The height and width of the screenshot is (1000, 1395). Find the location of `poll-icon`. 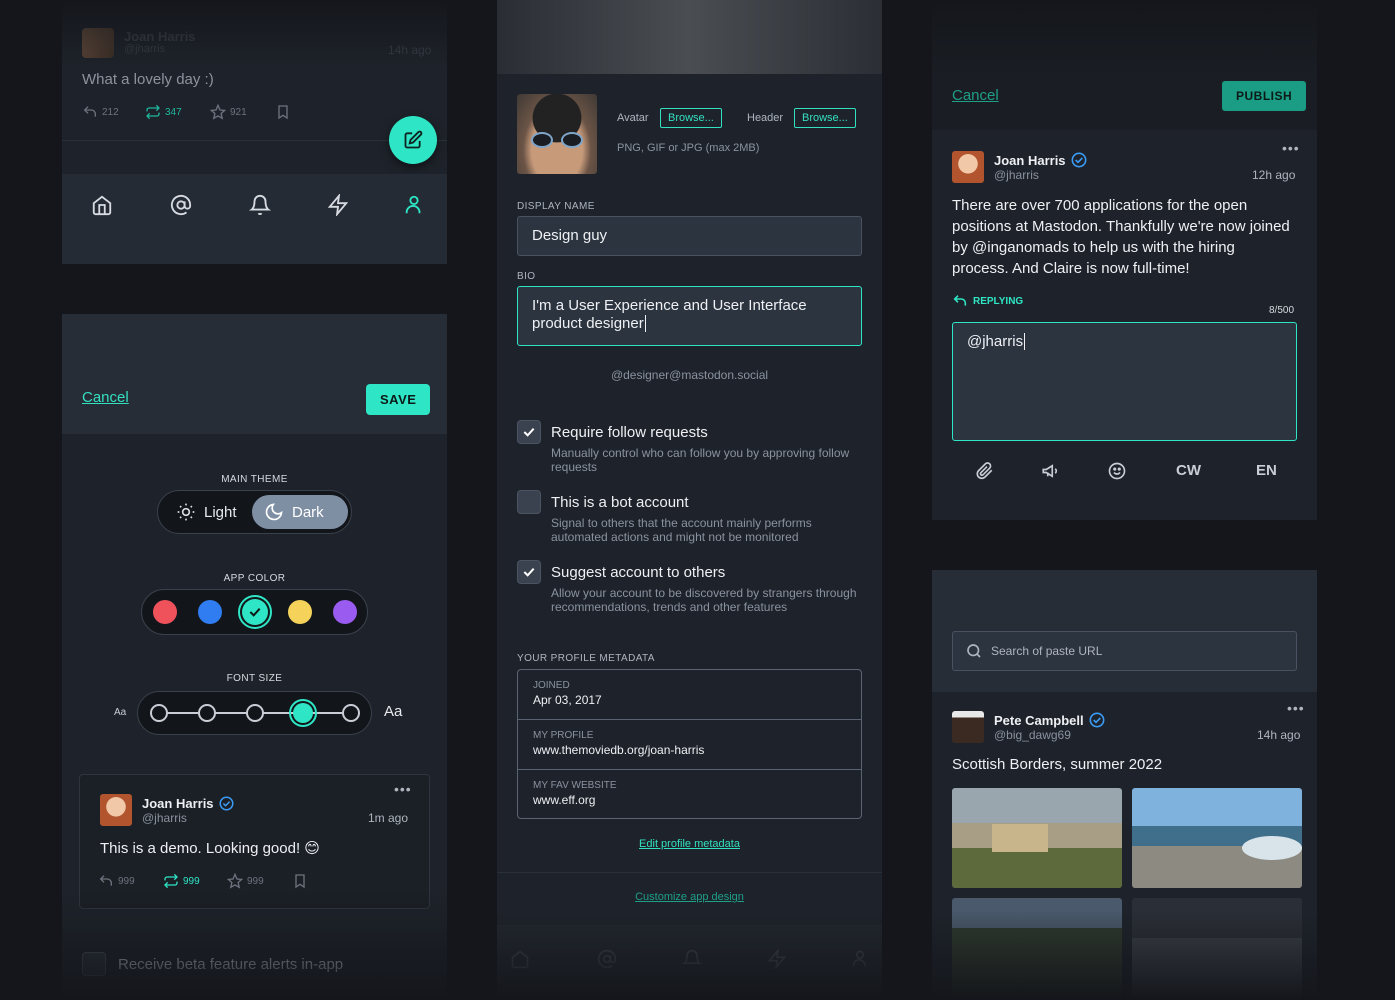

poll-icon is located at coordinates (1050, 471).